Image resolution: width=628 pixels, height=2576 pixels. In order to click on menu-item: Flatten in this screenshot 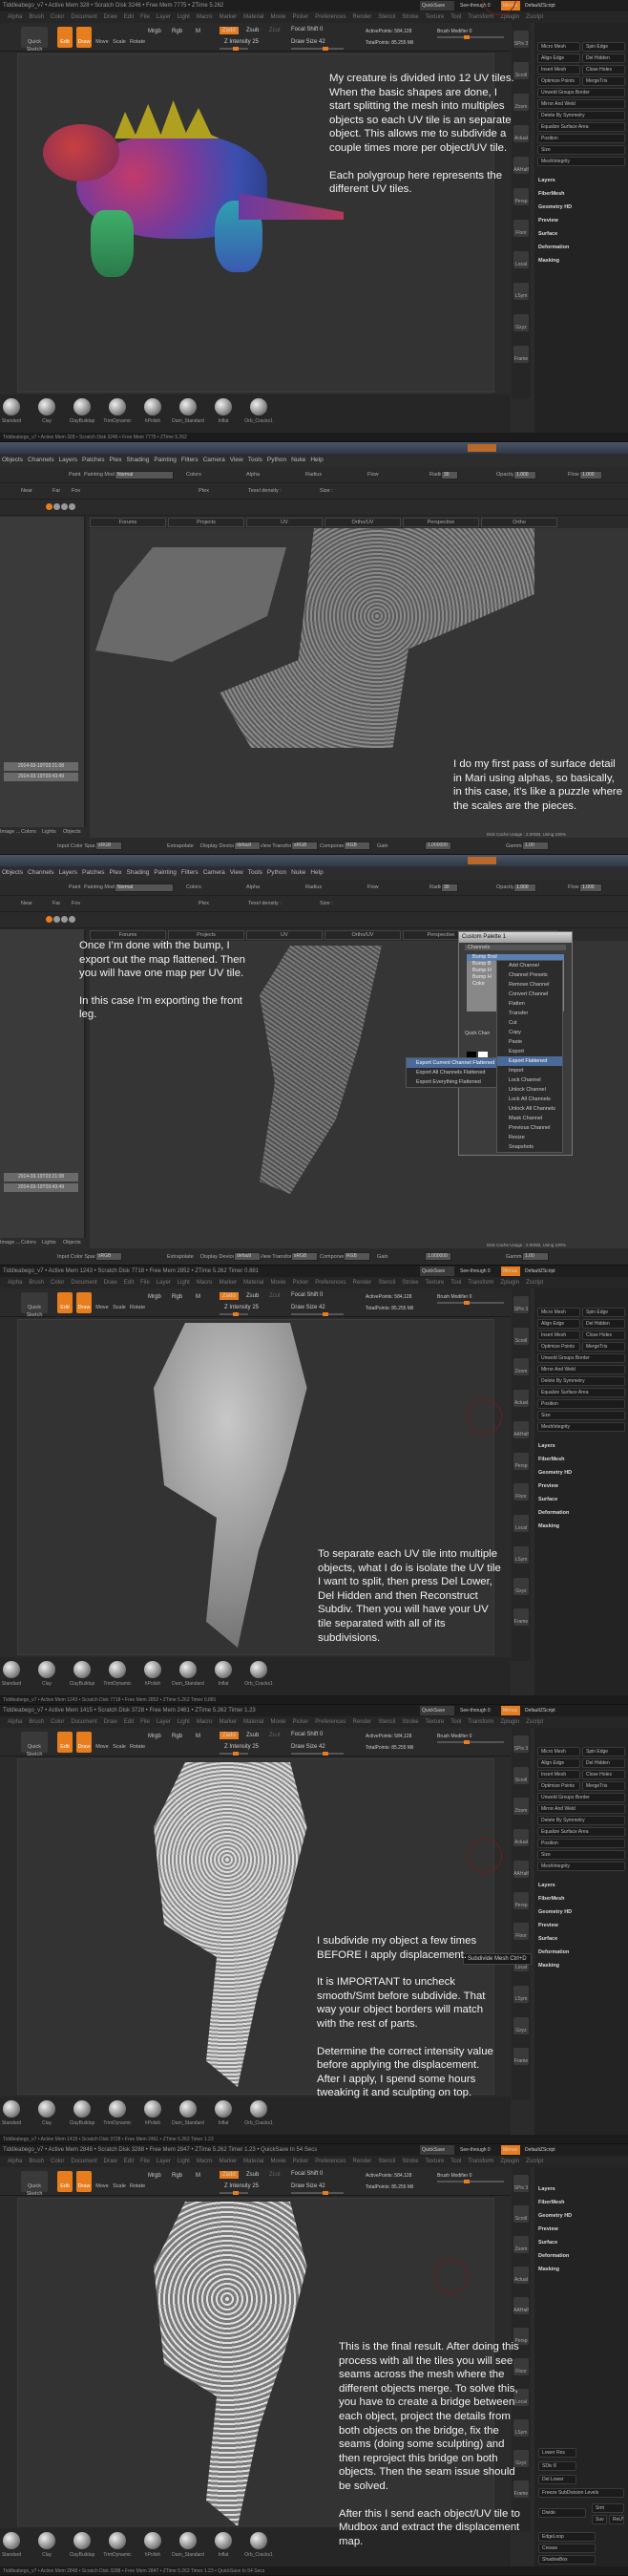, I will do `click(529, 1004)`.